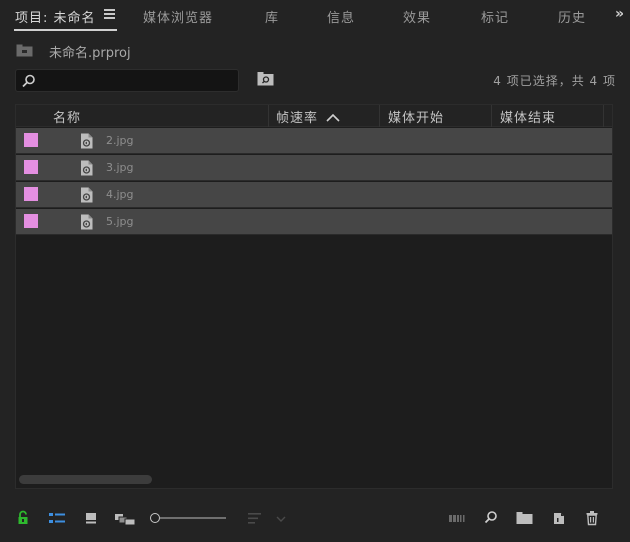 This screenshot has width=630, height=542. I want to click on panel-tab-bar: 项目: 未命名 媒体浏览器 库 信息 效果 标记 历史 », so click(315, 16).